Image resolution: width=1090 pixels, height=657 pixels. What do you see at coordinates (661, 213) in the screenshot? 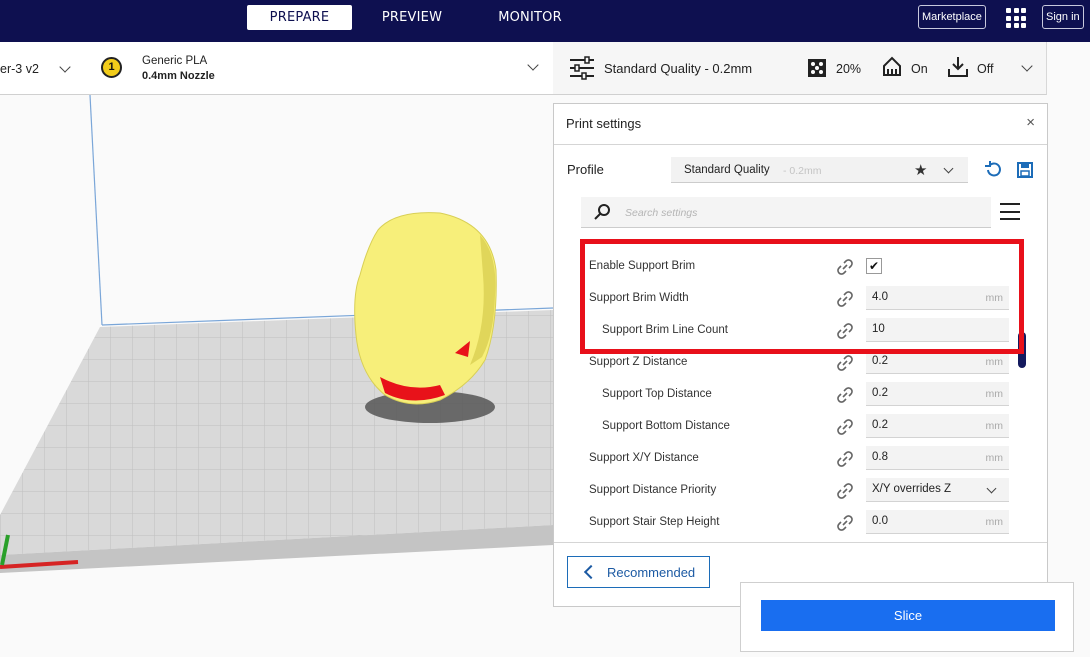
I see `search-placeholder: Search settings` at bounding box center [661, 213].